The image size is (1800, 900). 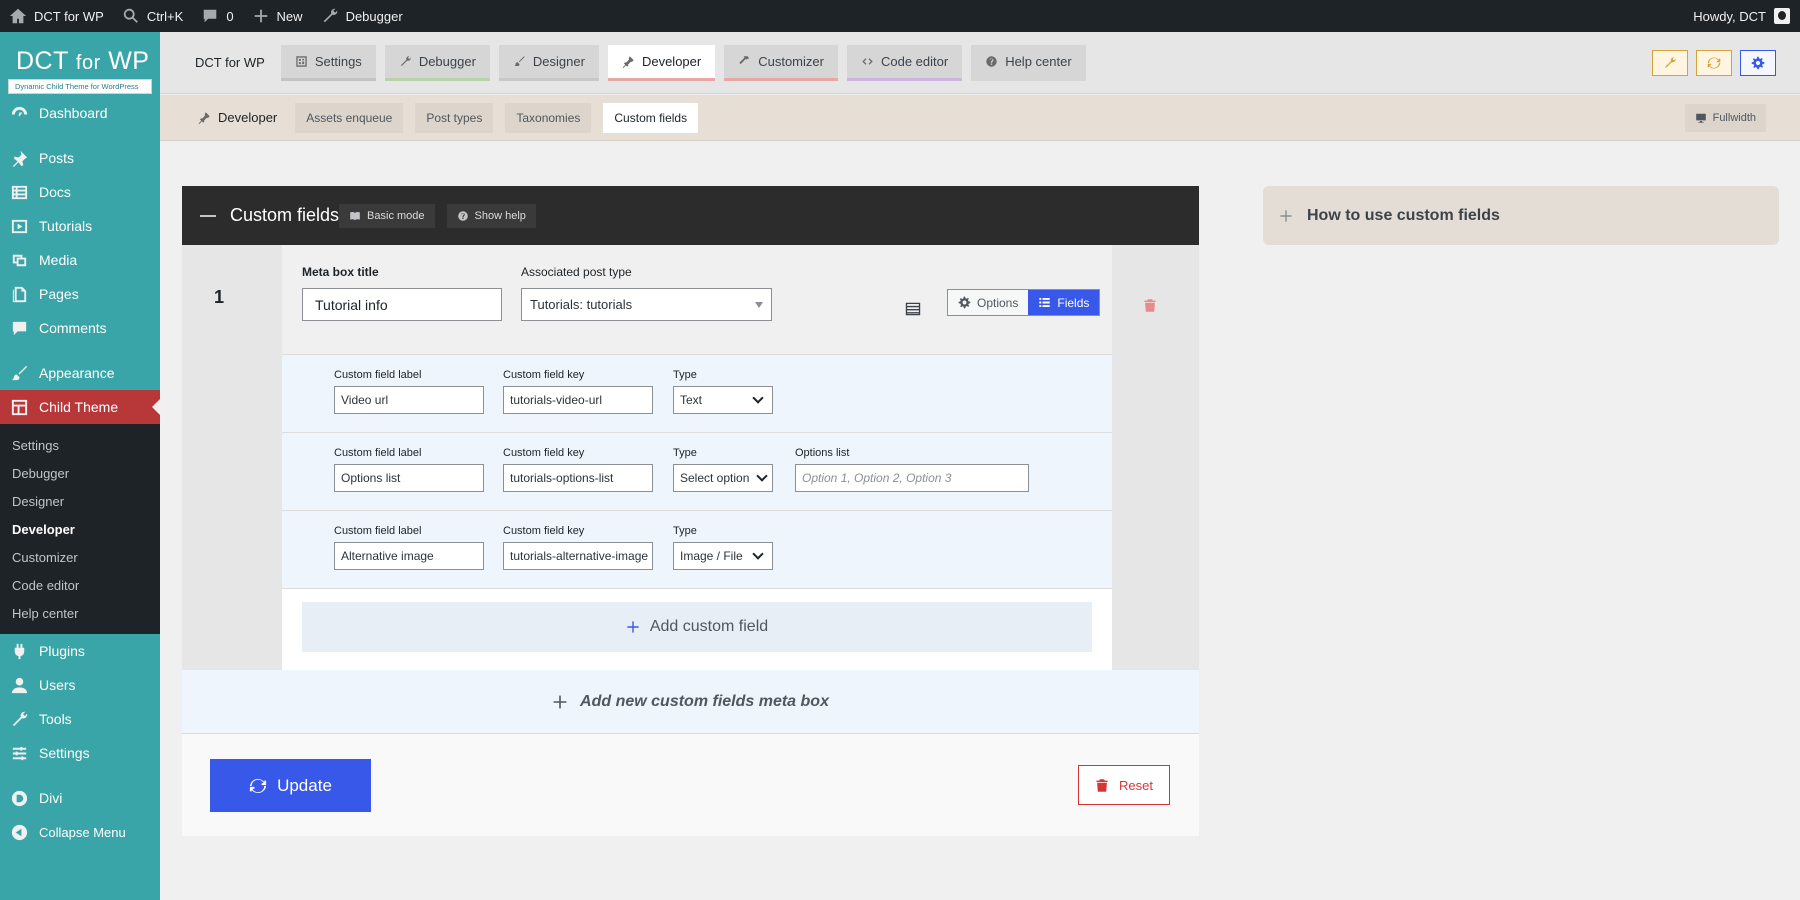 I want to click on submenu-help-center: Help center, so click(x=80, y=613).